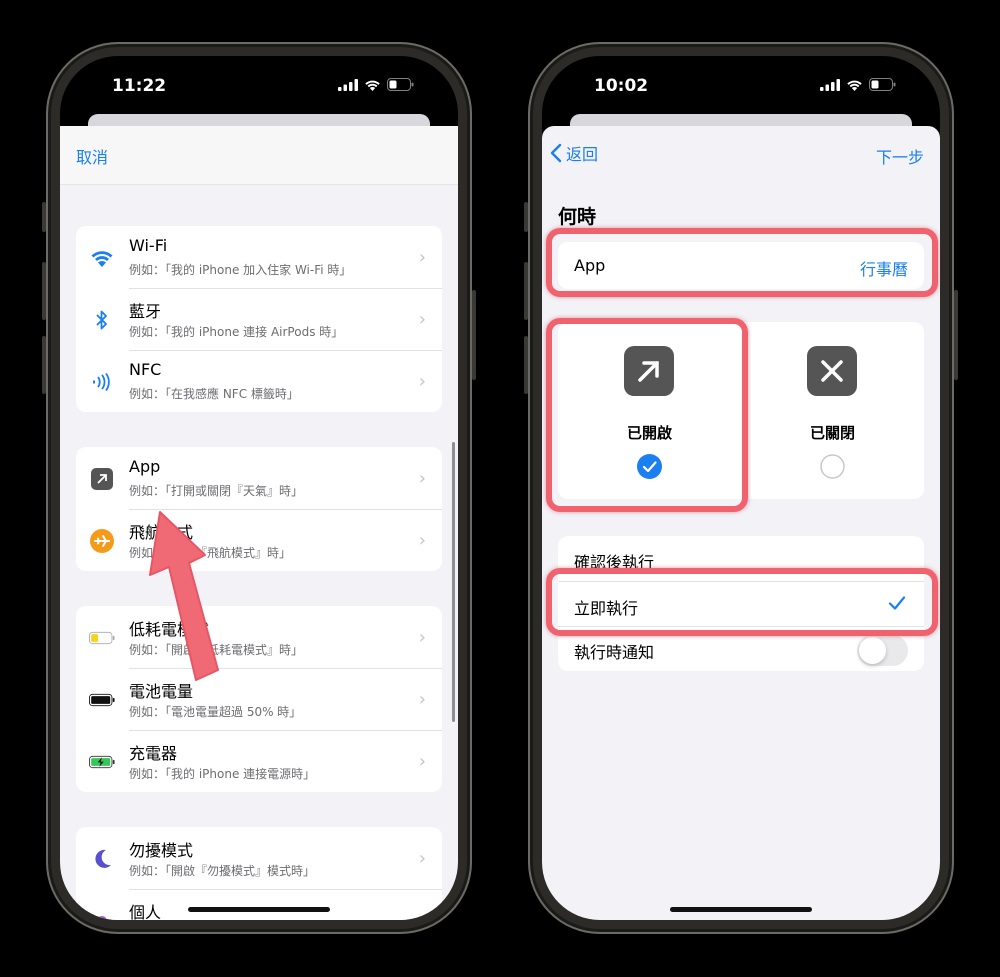  What do you see at coordinates (259, 540) in the screenshot?
I see `list-item-airplane-mode: 飛航模式 例如：「開啟『飛航模式』時」 ›` at bounding box center [259, 540].